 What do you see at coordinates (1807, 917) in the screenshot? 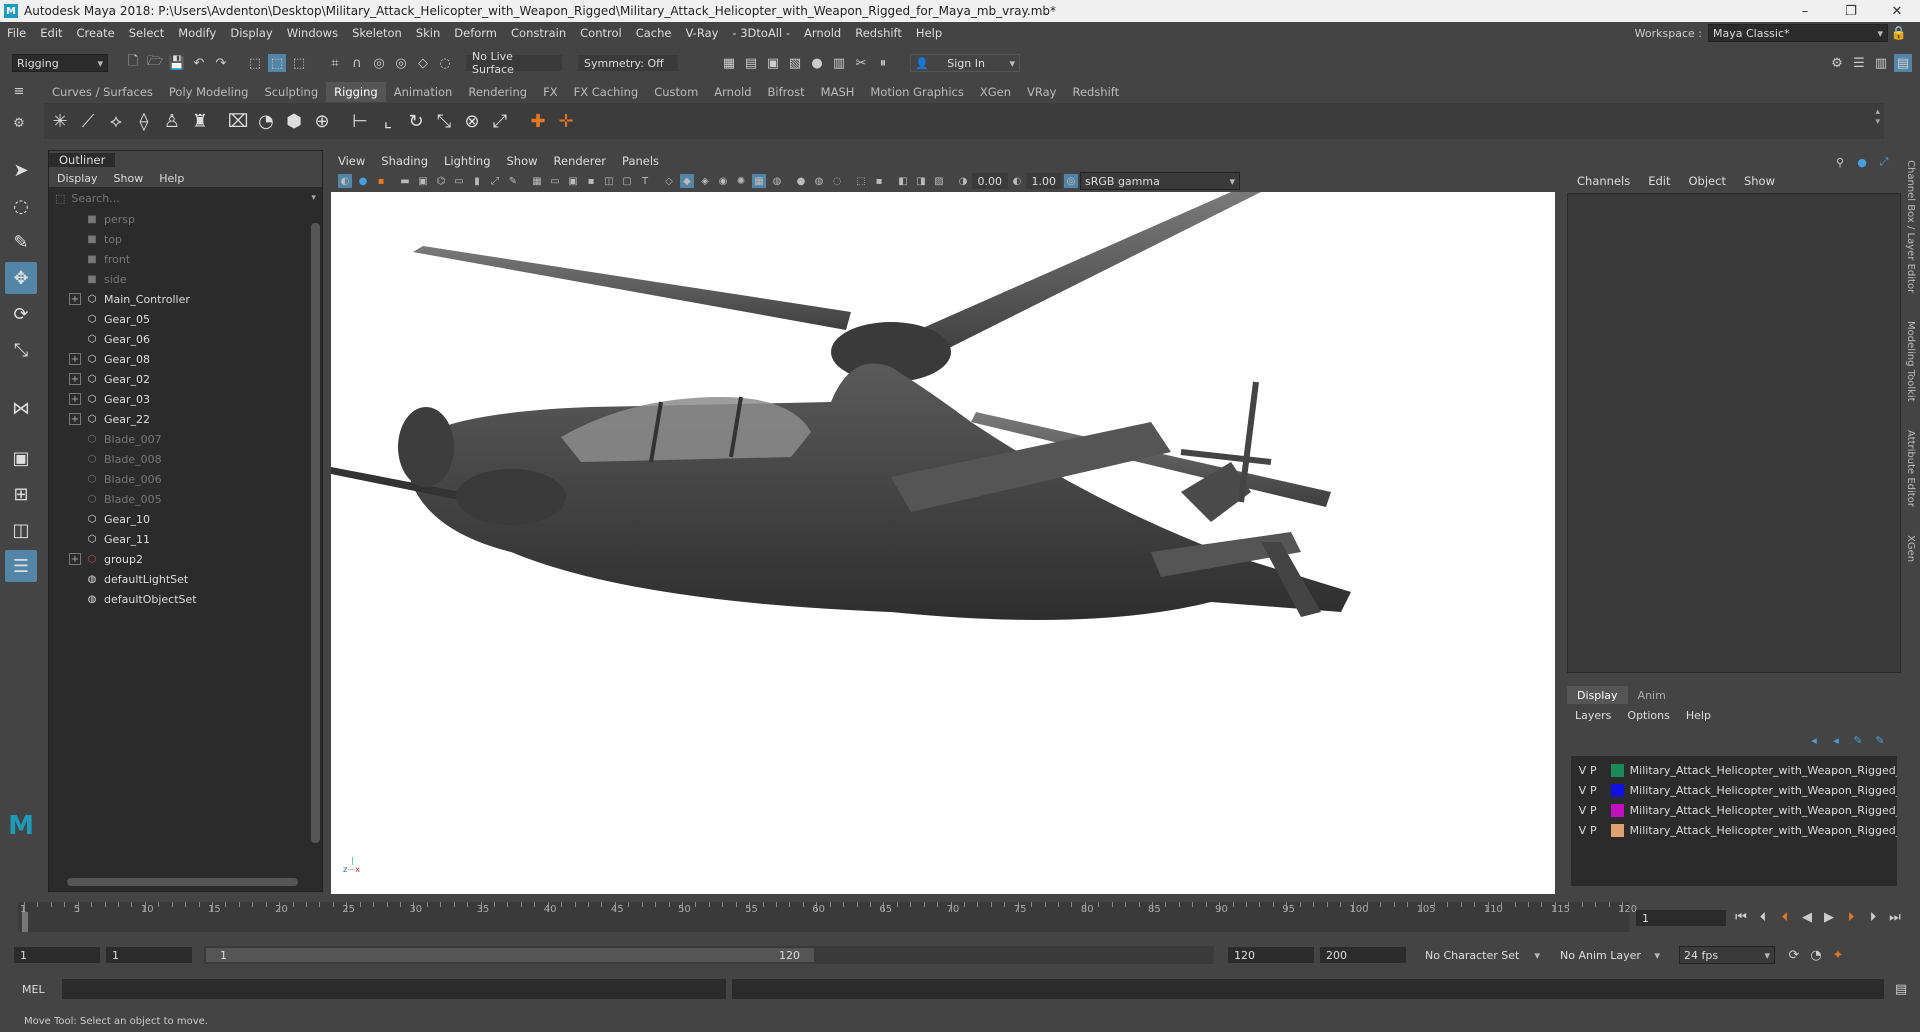
I see `play-backwards-icon: ◀` at bounding box center [1807, 917].